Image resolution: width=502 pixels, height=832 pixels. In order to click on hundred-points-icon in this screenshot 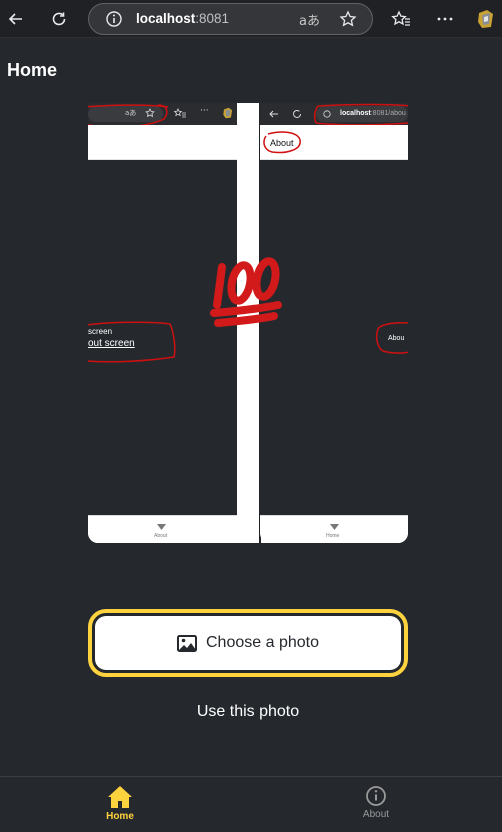, I will do `click(246, 292)`.